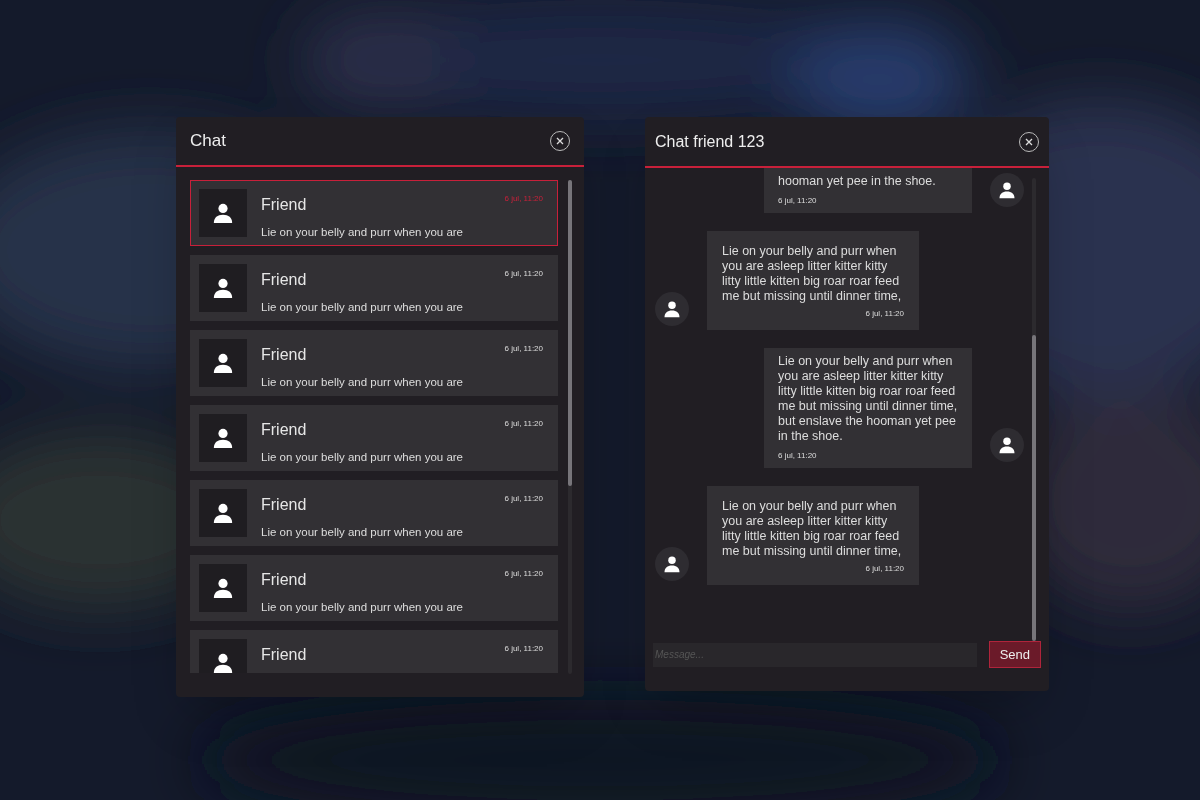 The height and width of the screenshot is (800, 1200). What do you see at coordinates (710, 141) in the screenshot?
I see `panel-title: Chat friend 123` at bounding box center [710, 141].